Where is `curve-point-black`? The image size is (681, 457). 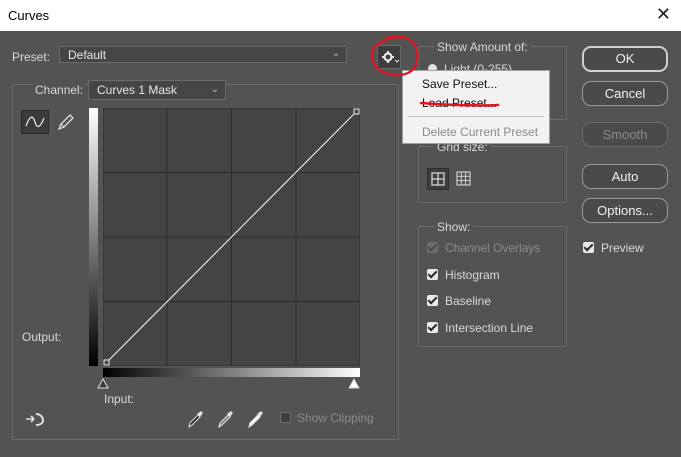 curve-point-black is located at coordinates (106, 362).